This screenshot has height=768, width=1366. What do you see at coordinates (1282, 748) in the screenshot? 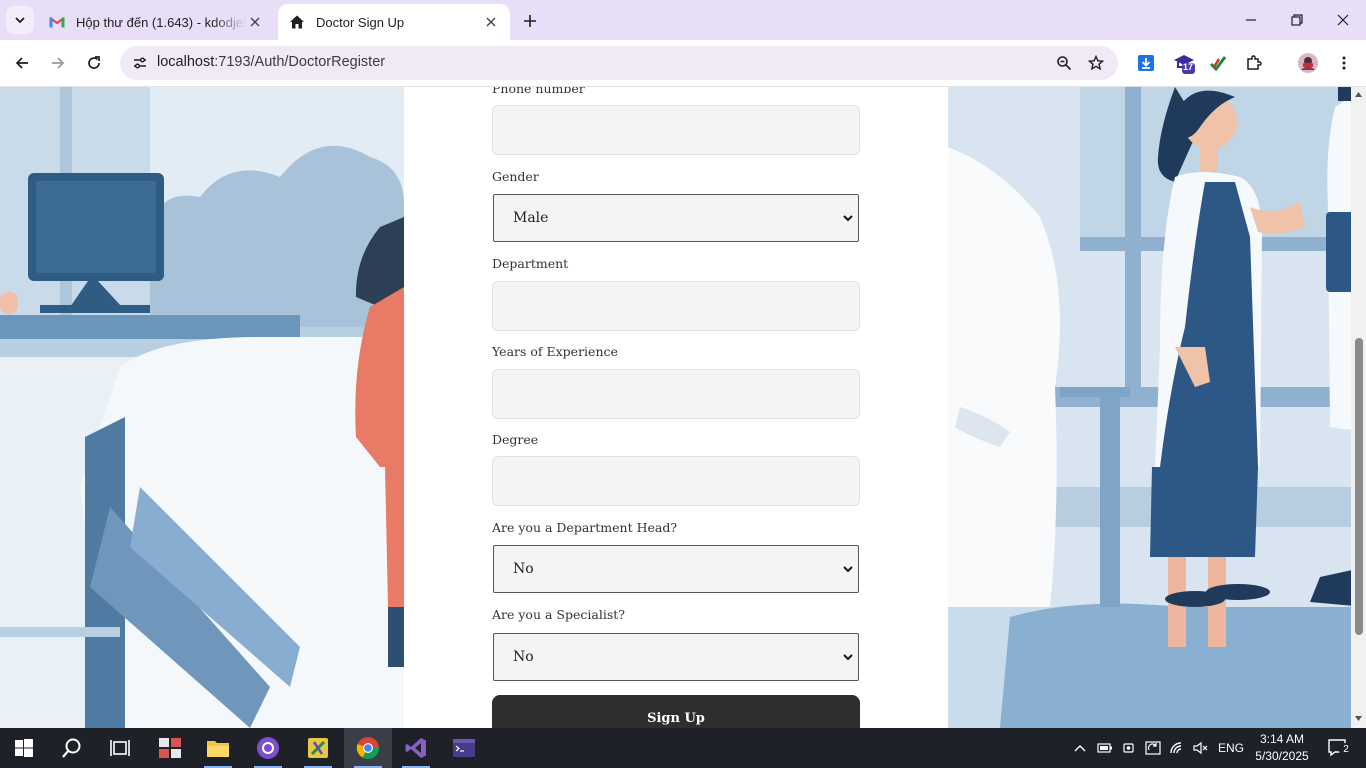
I see `system-clock: 3:14 AM 5/30/2025` at bounding box center [1282, 748].